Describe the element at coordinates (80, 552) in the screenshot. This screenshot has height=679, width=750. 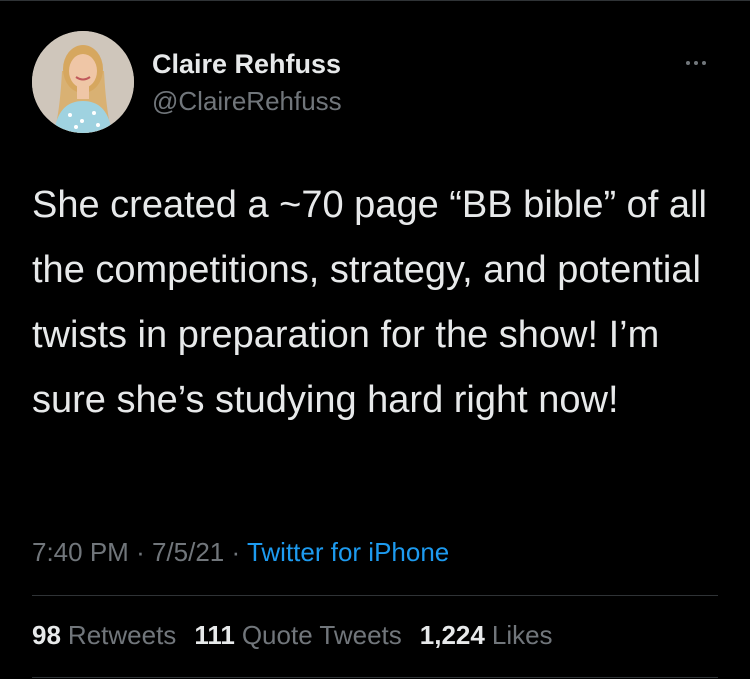
I see `tweet-time: 7:40 PM` at that location.